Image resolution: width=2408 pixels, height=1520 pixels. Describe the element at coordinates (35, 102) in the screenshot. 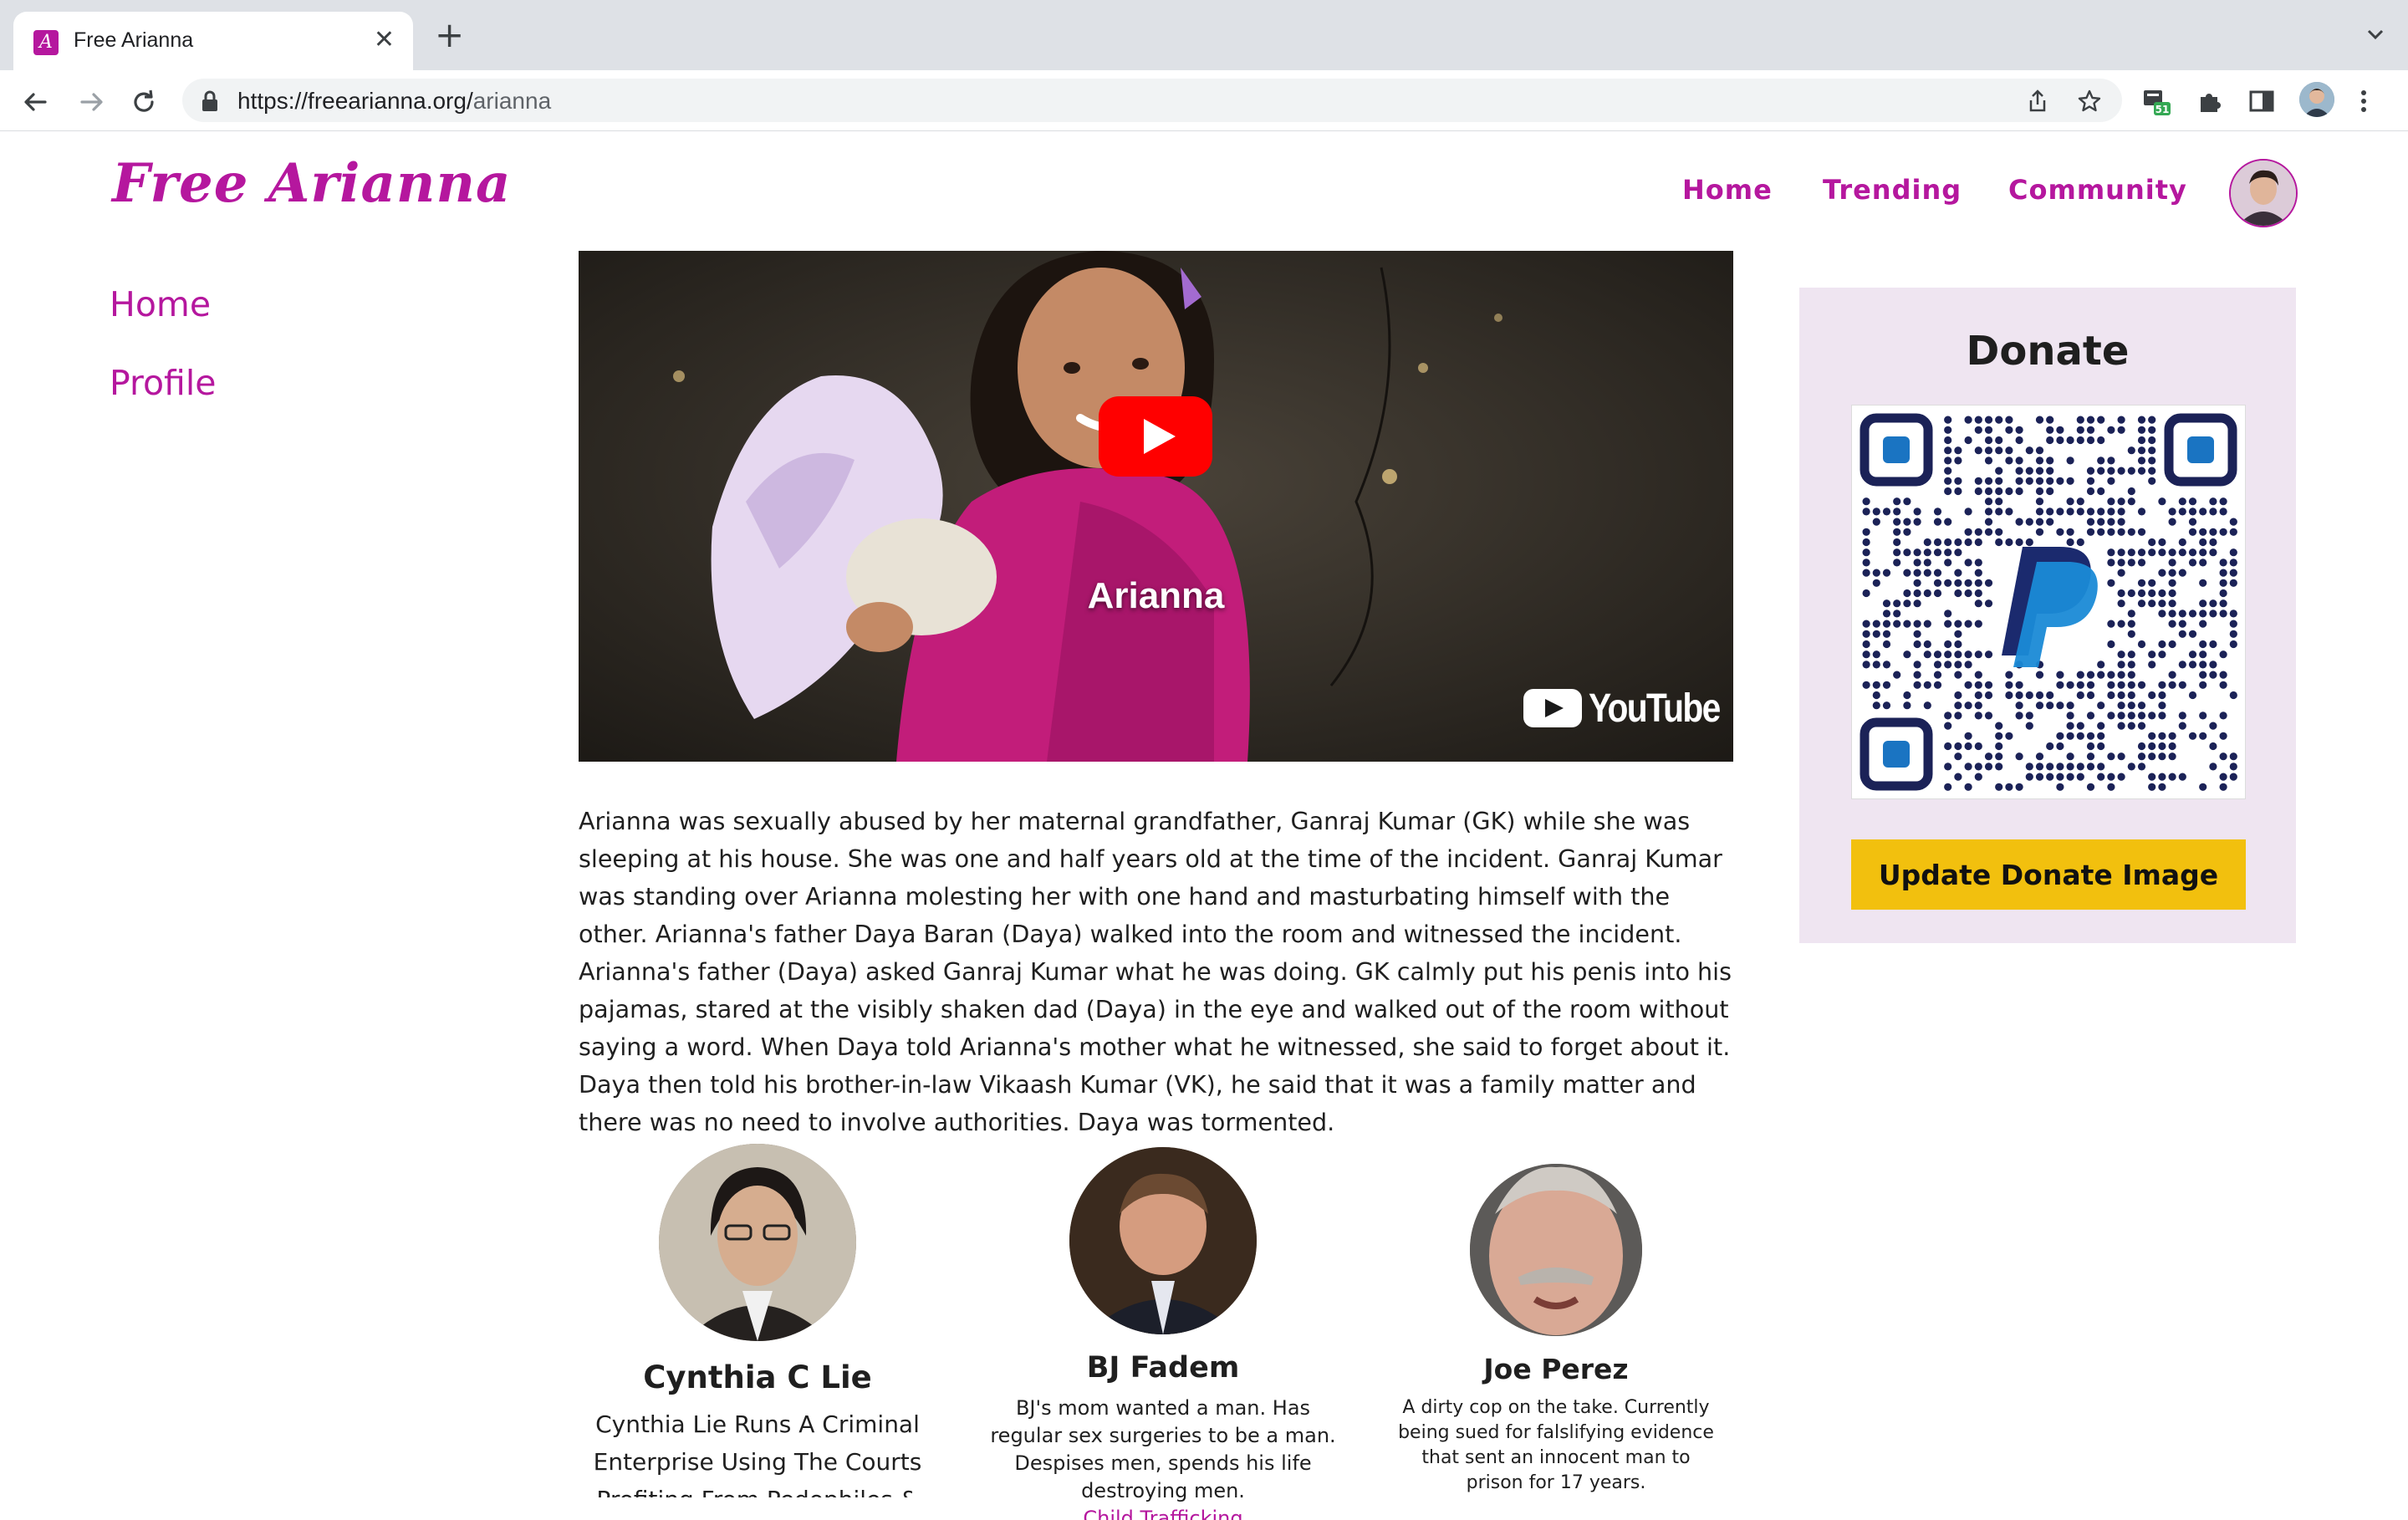

I see `back-arrow-icon` at that location.